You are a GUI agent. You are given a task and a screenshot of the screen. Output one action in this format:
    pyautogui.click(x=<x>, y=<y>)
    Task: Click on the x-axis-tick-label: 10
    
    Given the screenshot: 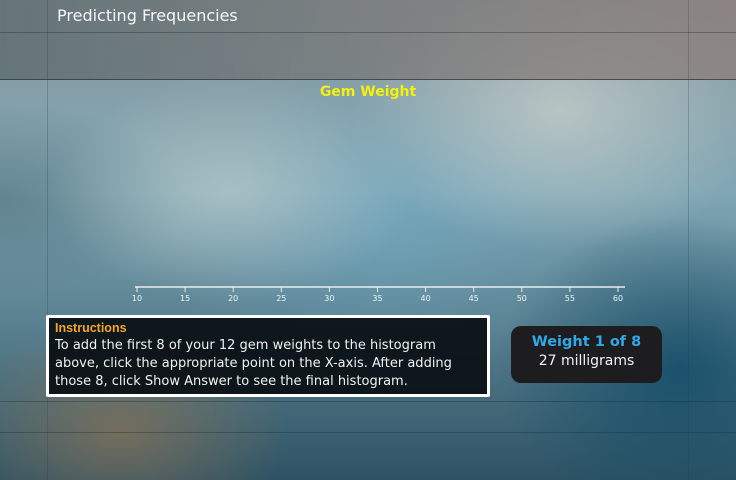 What is the action you would take?
    pyautogui.click(x=137, y=298)
    